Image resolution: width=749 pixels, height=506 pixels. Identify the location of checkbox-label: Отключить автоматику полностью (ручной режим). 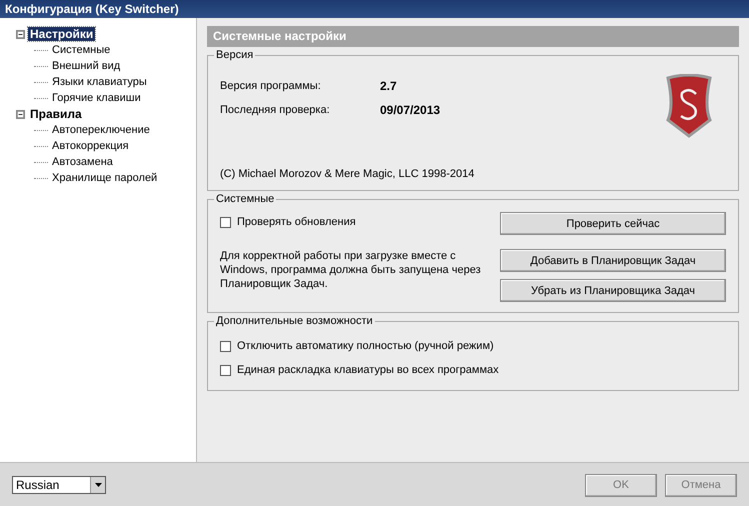
(365, 346).